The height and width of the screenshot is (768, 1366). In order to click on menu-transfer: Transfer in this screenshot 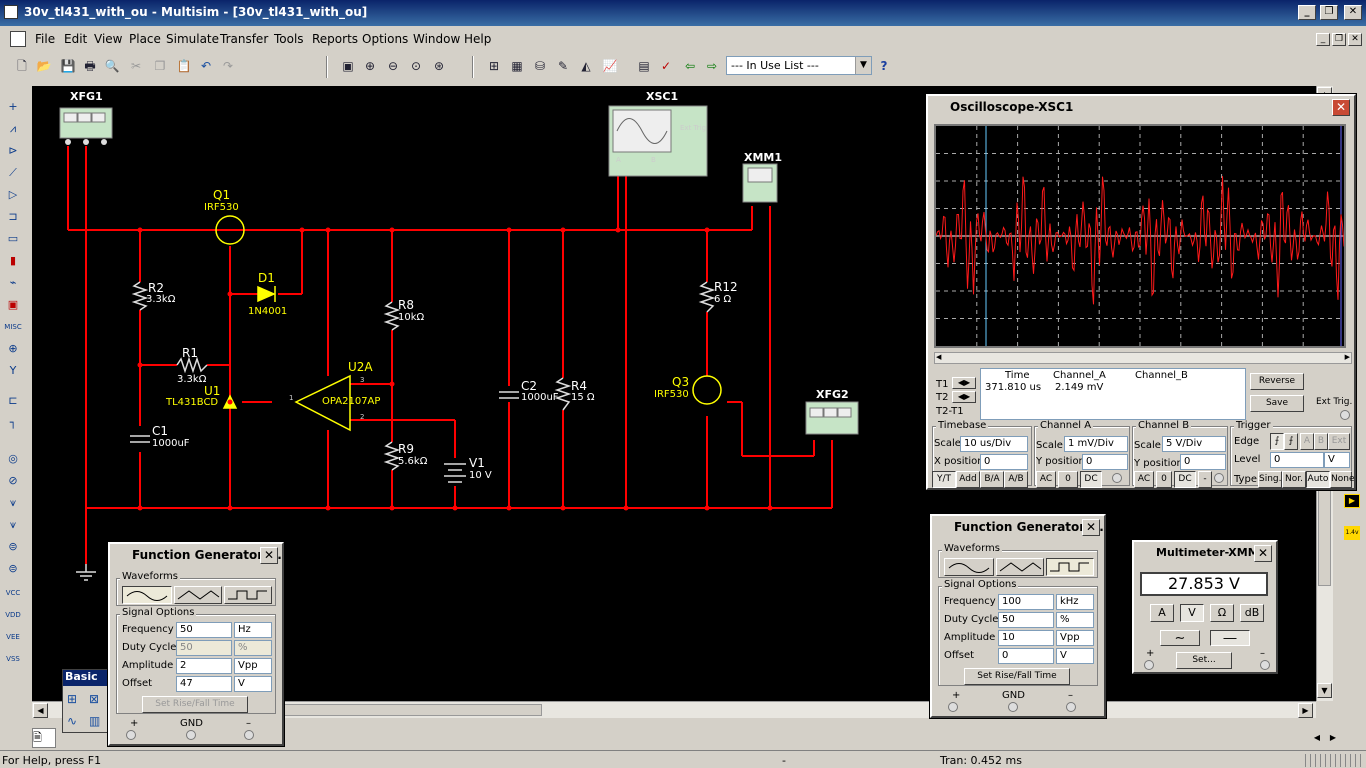, I will do `click(244, 39)`.